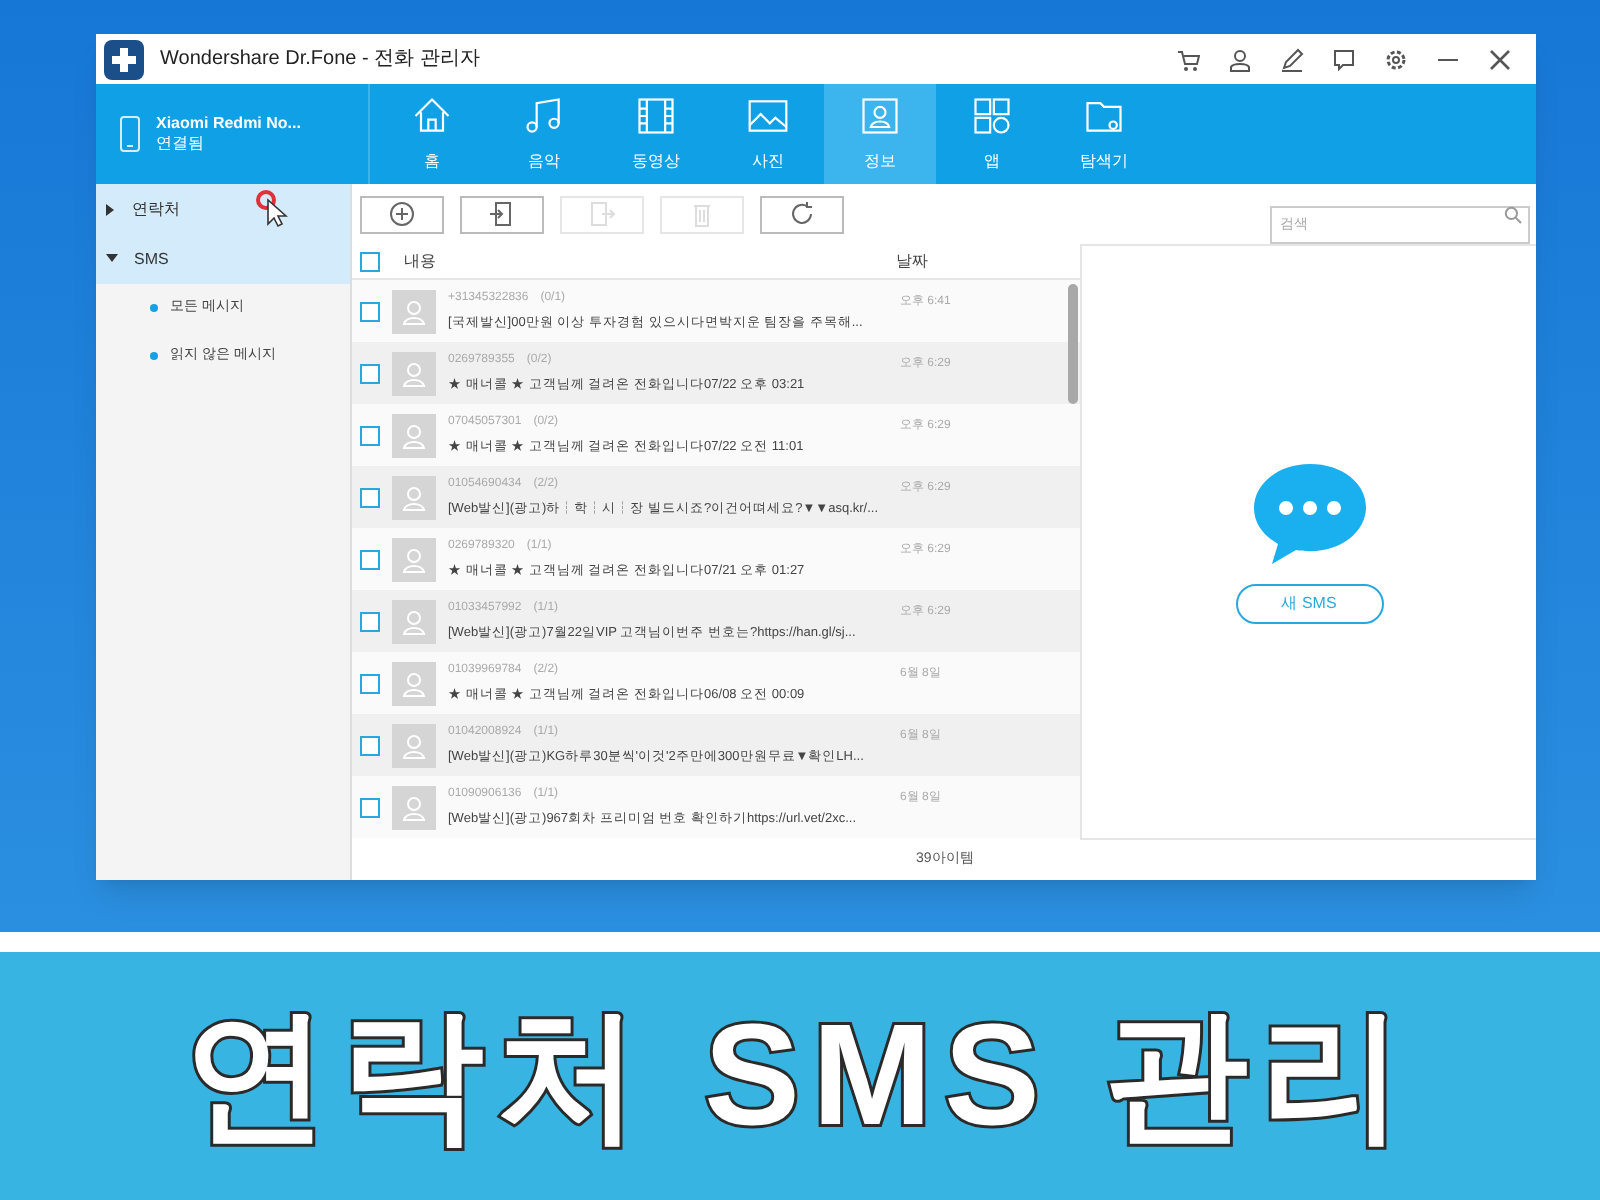  Describe the element at coordinates (130, 134) in the screenshot. I see `phone-icon` at that location.